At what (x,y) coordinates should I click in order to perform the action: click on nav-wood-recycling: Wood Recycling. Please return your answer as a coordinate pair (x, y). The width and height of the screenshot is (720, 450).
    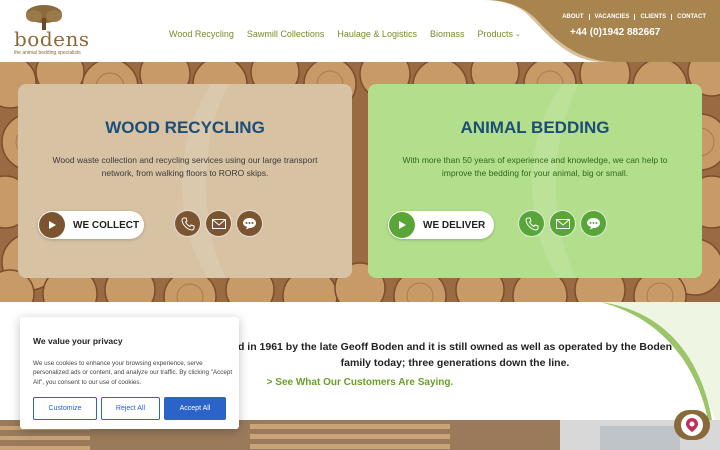
    Looking at the image, I should click on (201, 34).